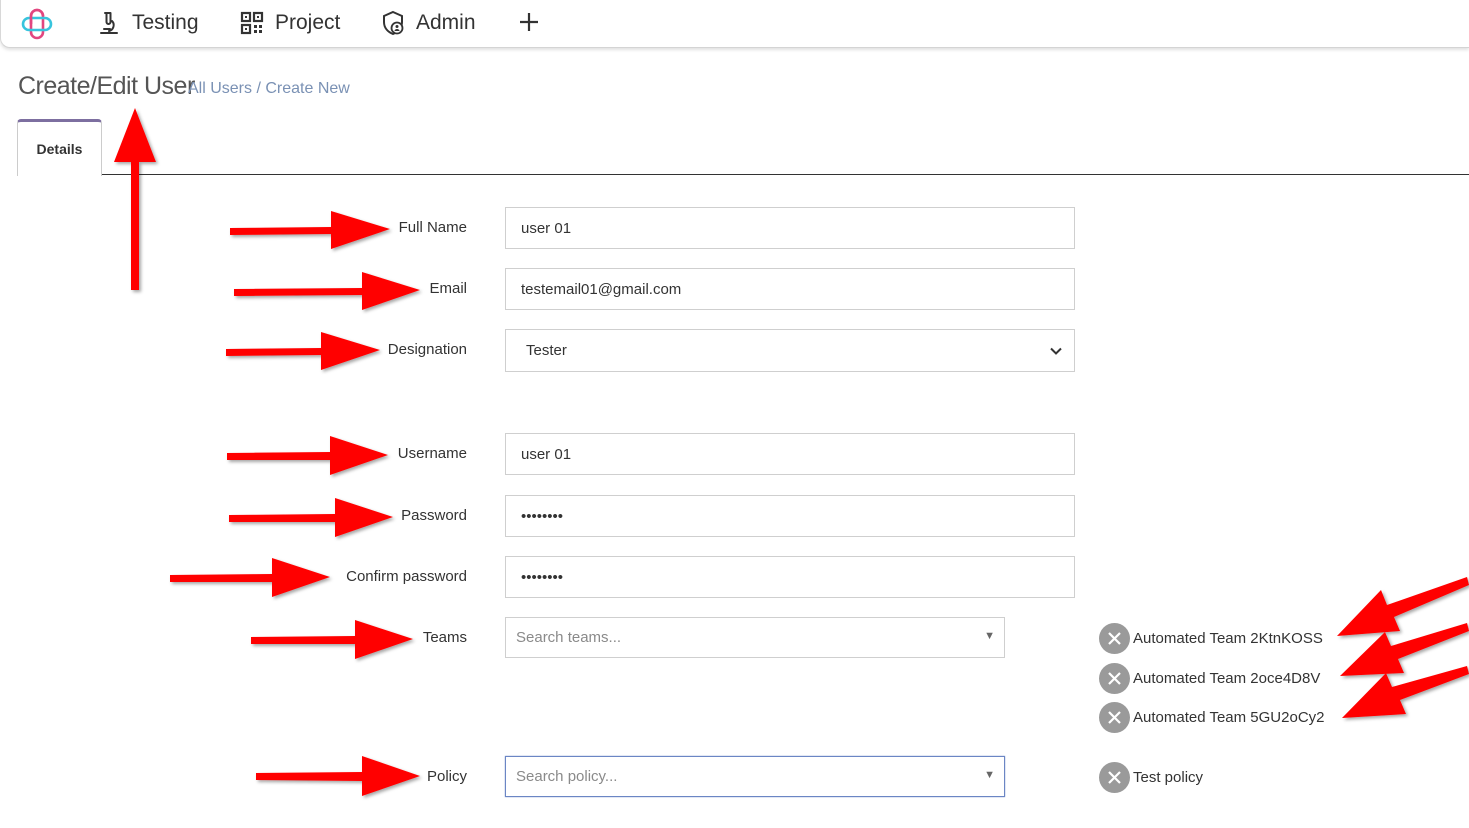  I want to click on designation-selected-value: Tester, so click(546, 350).